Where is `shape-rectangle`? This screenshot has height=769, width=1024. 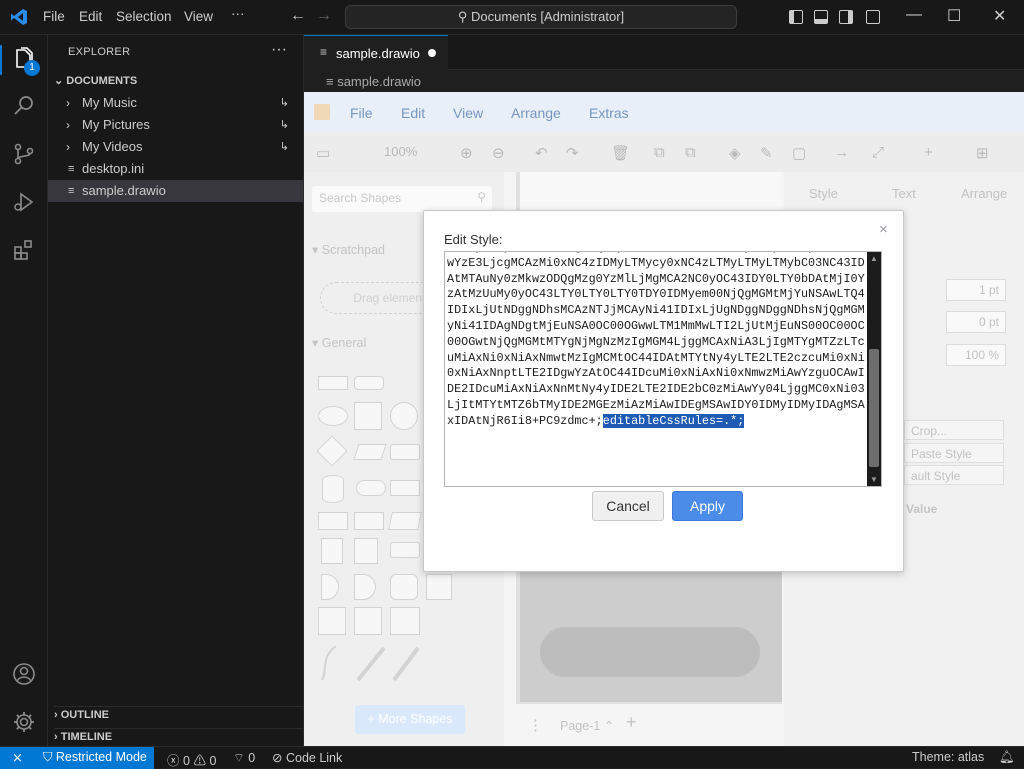 shape-rectangle is located at coordinates (333, 383).